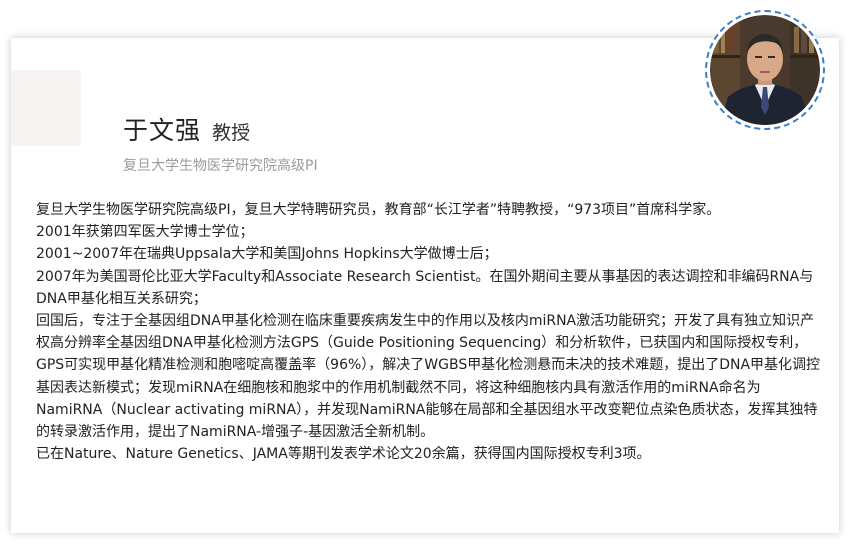  Describe the element at coordinates (145, 232) in the screenshot. I see `bio-paragraph: 2001年获第四军医大学博士学位；` at that location.